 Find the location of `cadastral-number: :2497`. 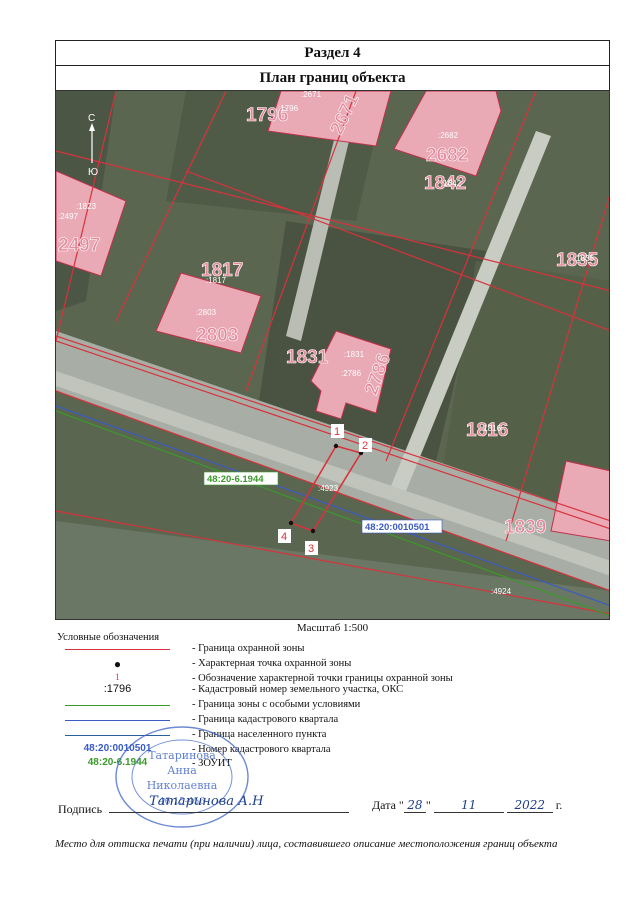

cadastral-number: :2497 is located at coordinates (68, 216).